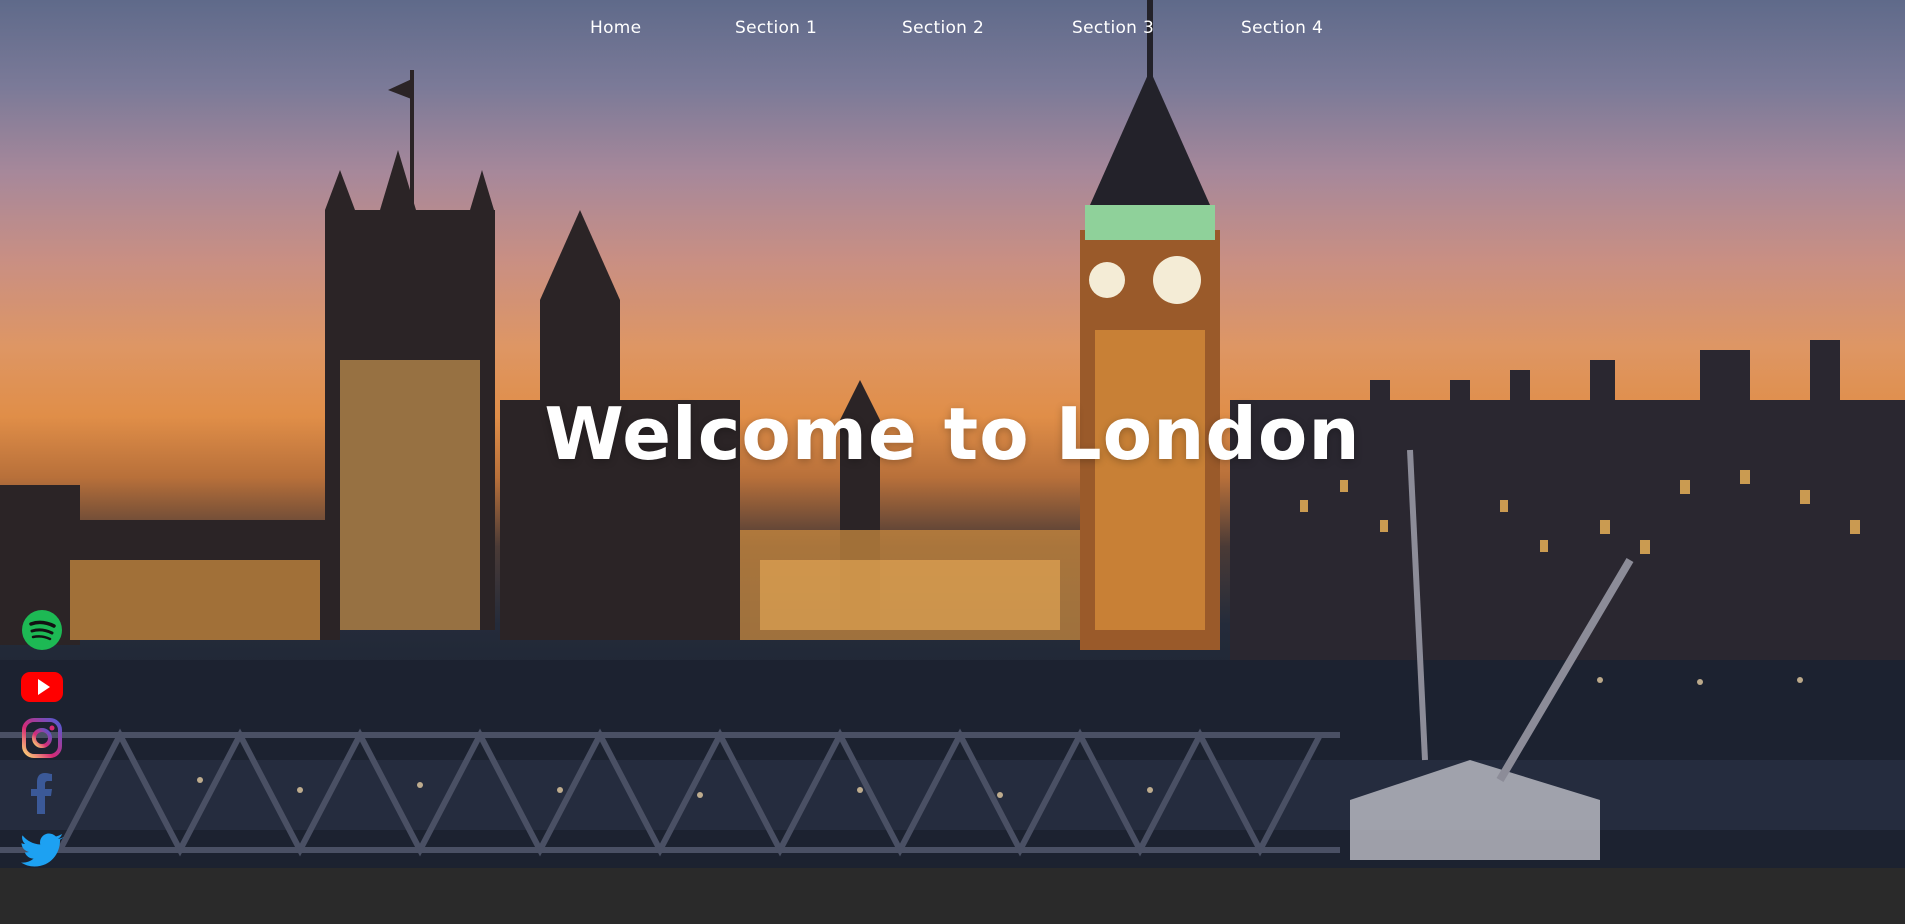 The width and height of the screenshot is (1905, 924). Describe the element at coordinates (943, 28) in the screenshot. I see `nav-section-2-link: Section 2` at that location.